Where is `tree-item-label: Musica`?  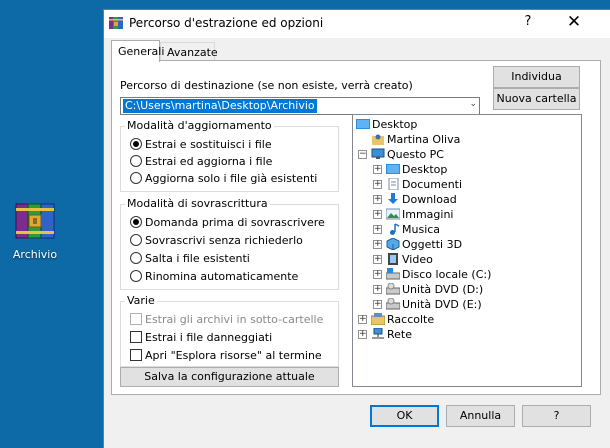
tree-item-label: Musica is located at coordinates (421, 229).